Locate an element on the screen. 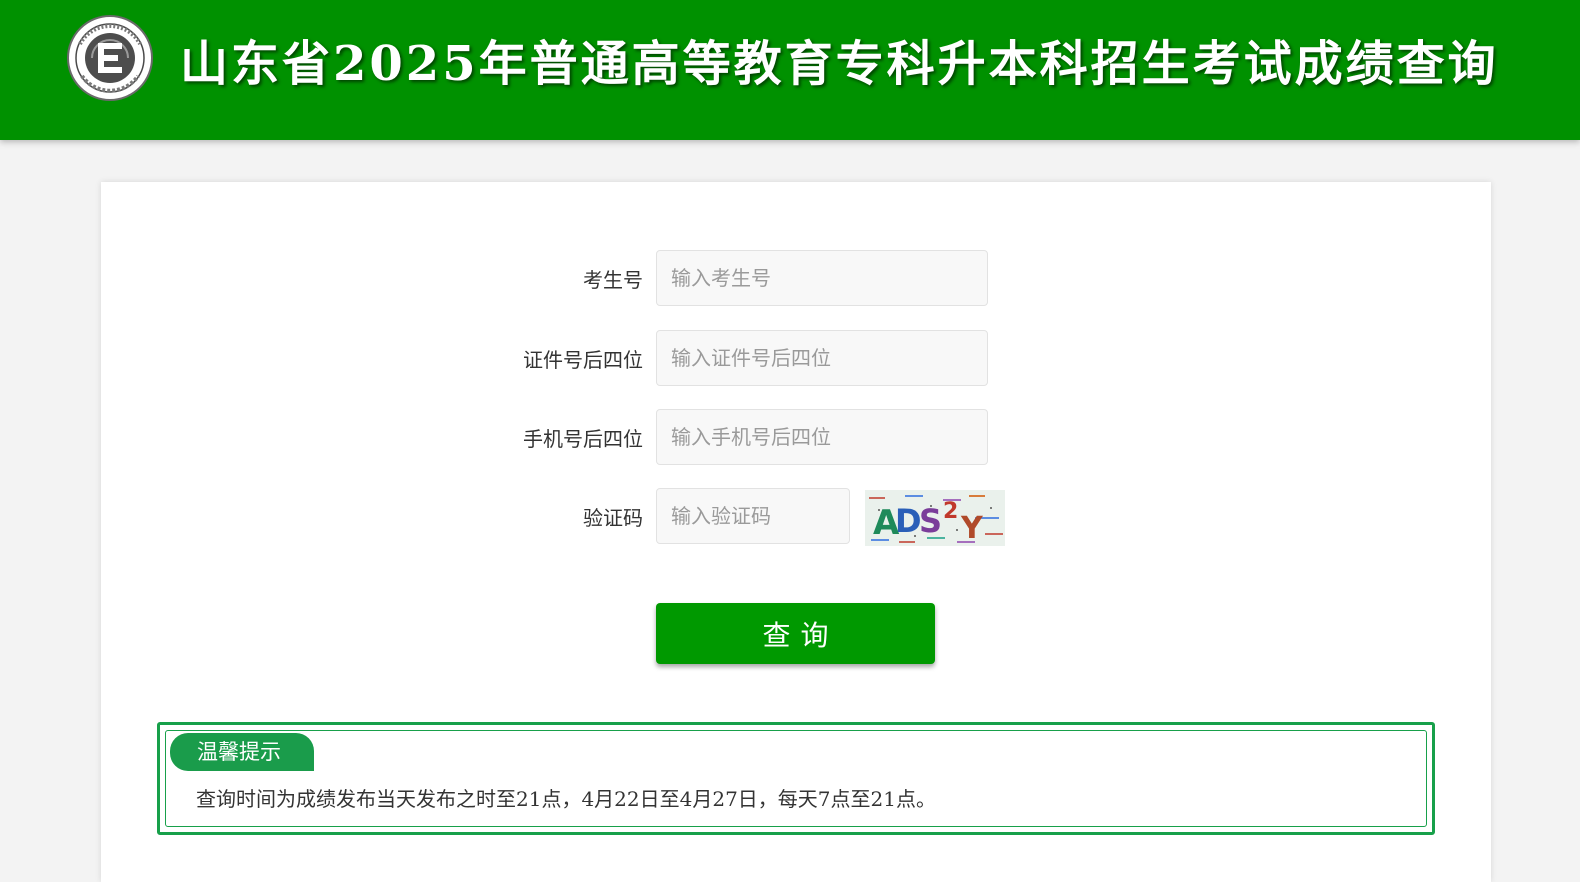 This screenshot has width=1580, height=882. phone-label: 手机号后四位 is located at coordinates (583, 439).